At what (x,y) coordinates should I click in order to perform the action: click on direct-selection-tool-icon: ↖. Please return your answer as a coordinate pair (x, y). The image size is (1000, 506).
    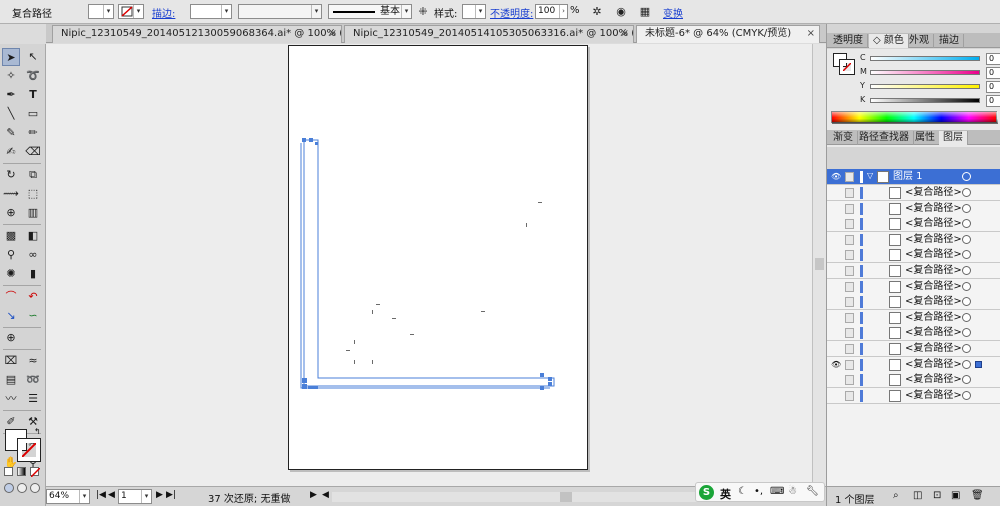
    Looking at the image, I should click on (33, 57).